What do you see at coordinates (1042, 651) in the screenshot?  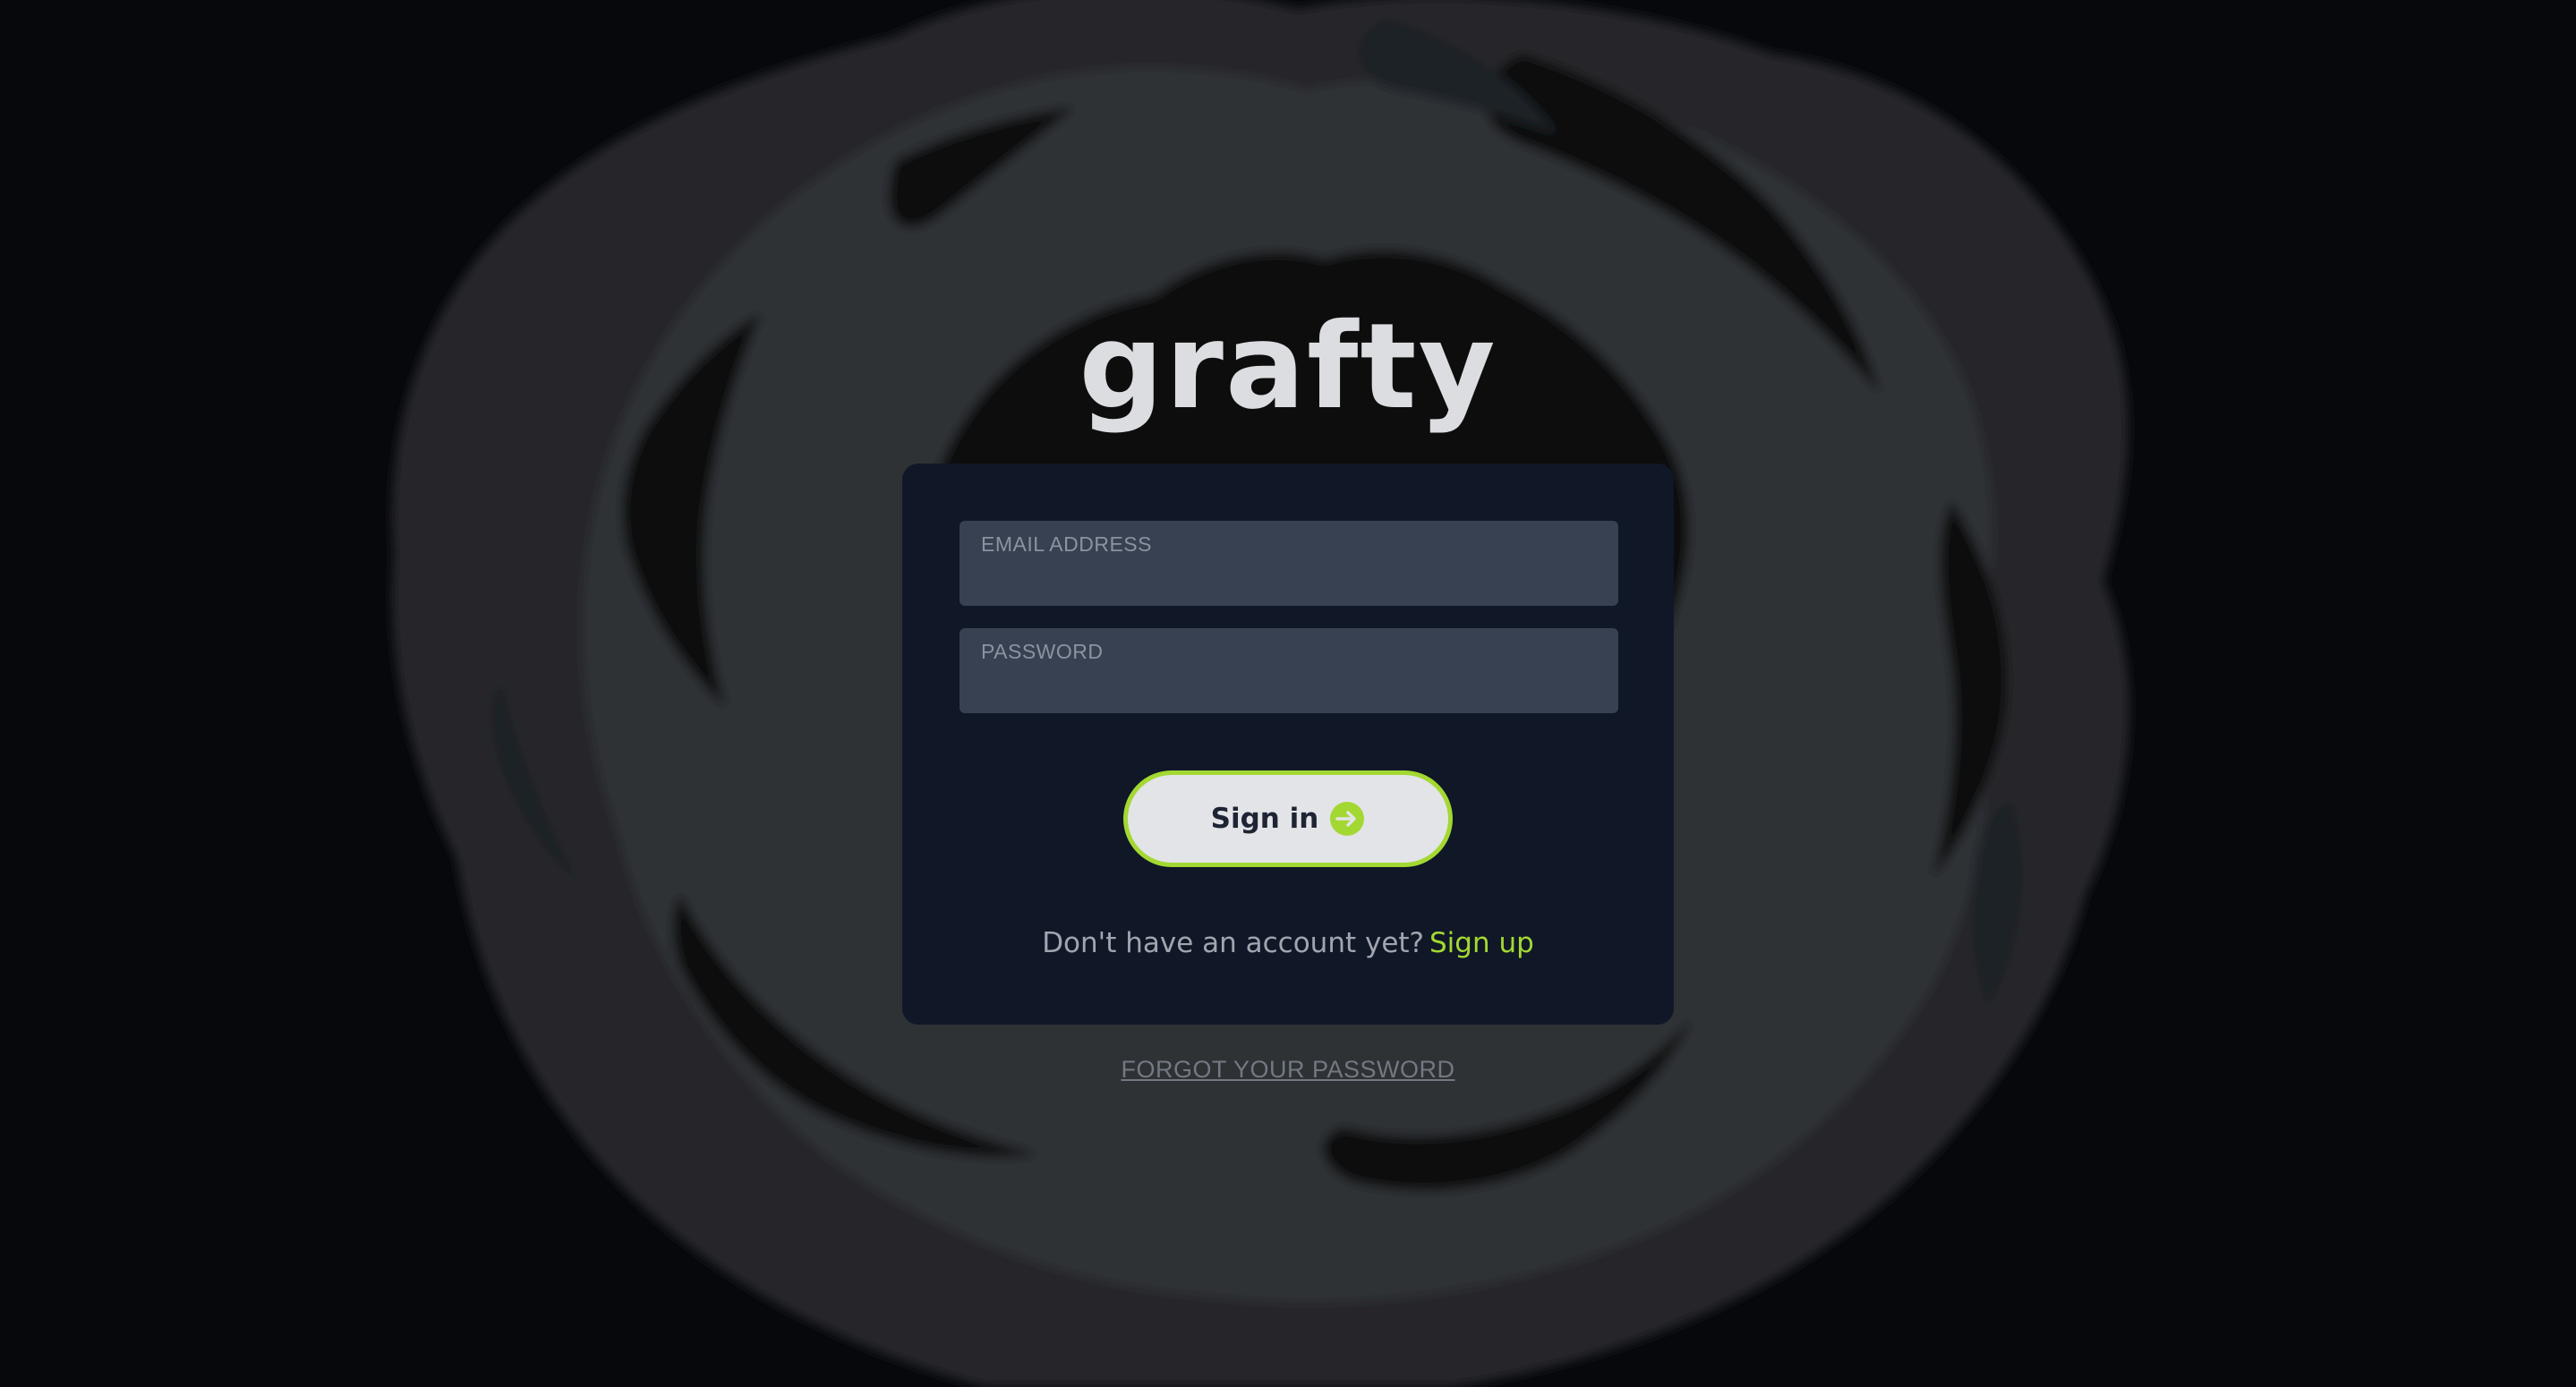 I see `password-label: PASSWORD` at bounding box center [1042, 651].